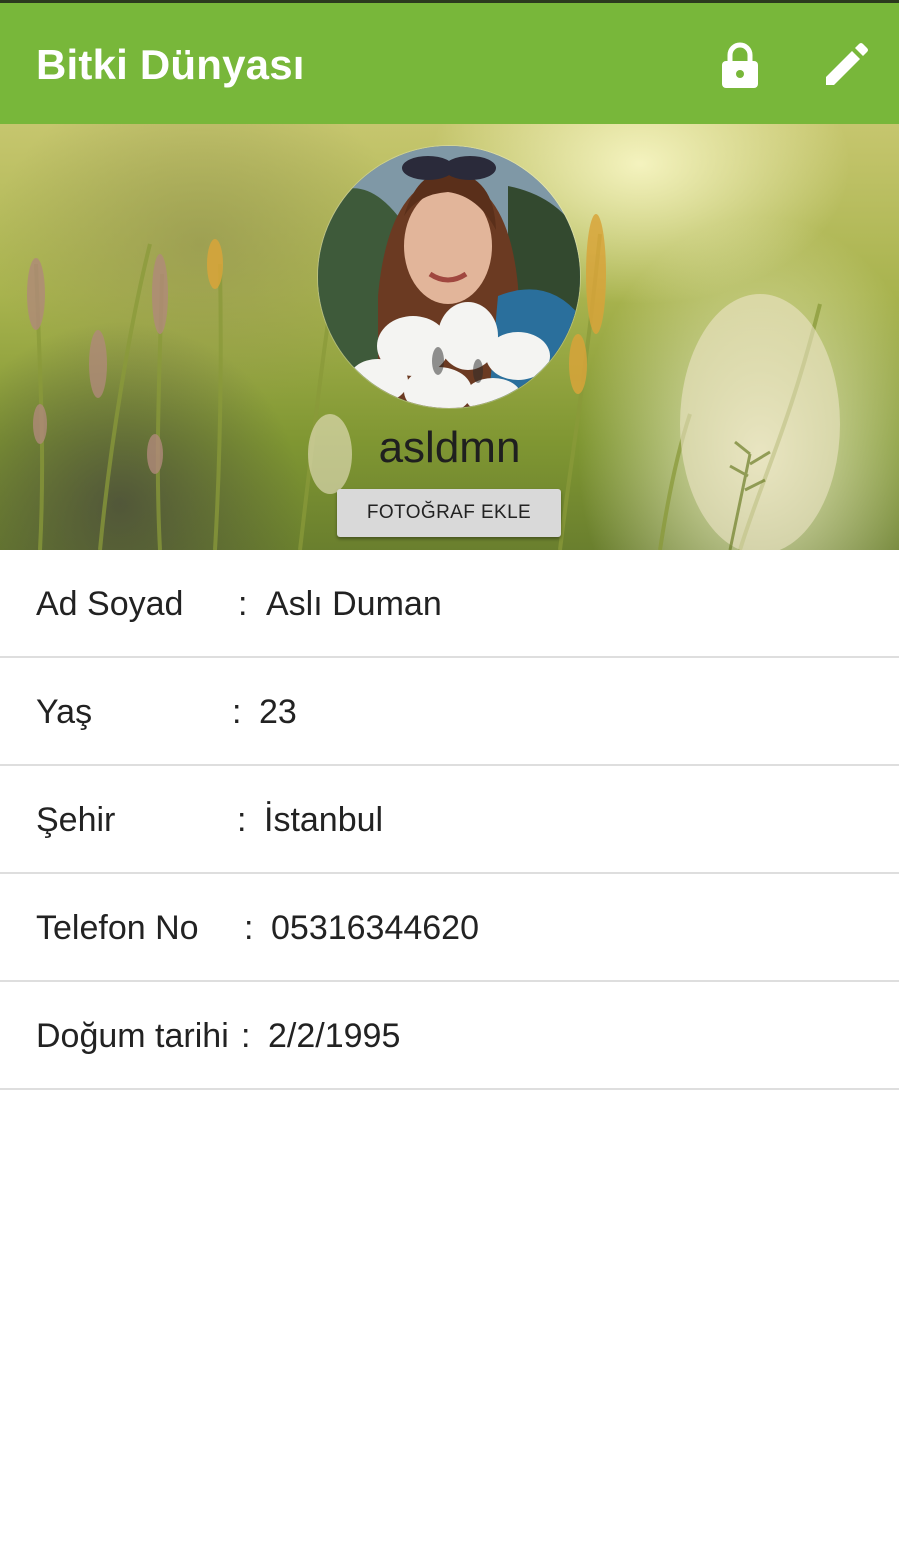 The width and height of the screenshot is (899, 1548). Describe the element at coordinates (449, 1036) in the screenshot. I see `info-row-birthdate: Doğum tarihi : 2/2/1995` at that location.